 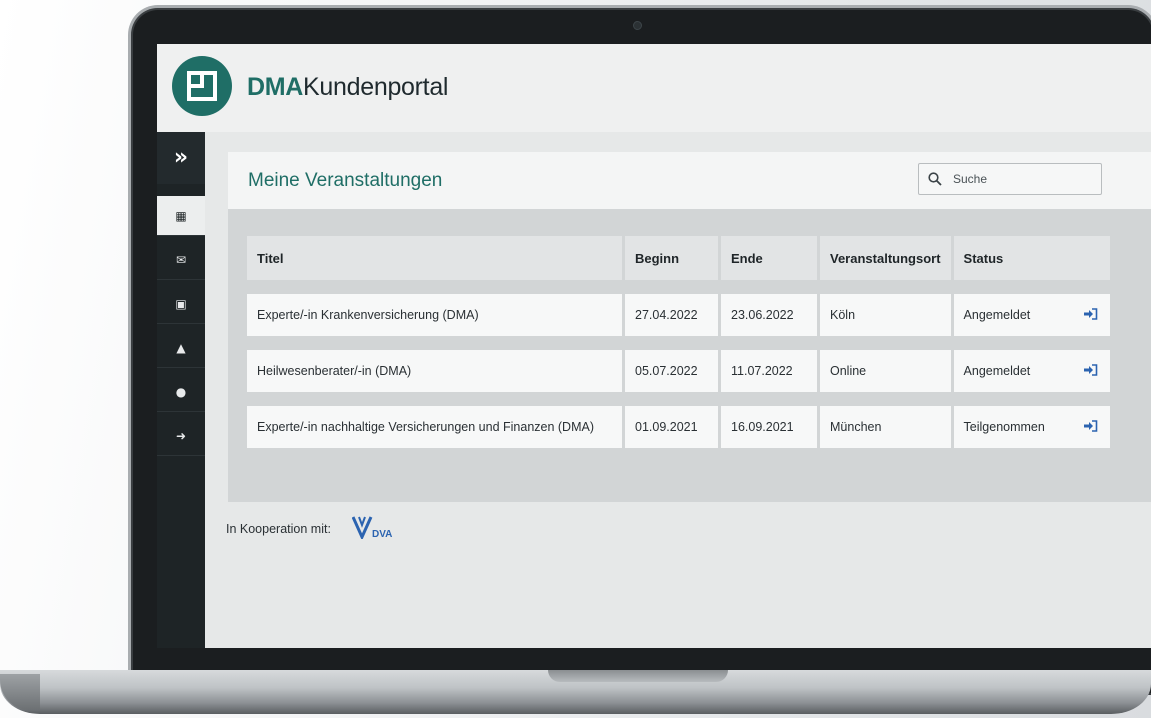 I want to click on brand-bold: DMA, so click(x=275, y=87).